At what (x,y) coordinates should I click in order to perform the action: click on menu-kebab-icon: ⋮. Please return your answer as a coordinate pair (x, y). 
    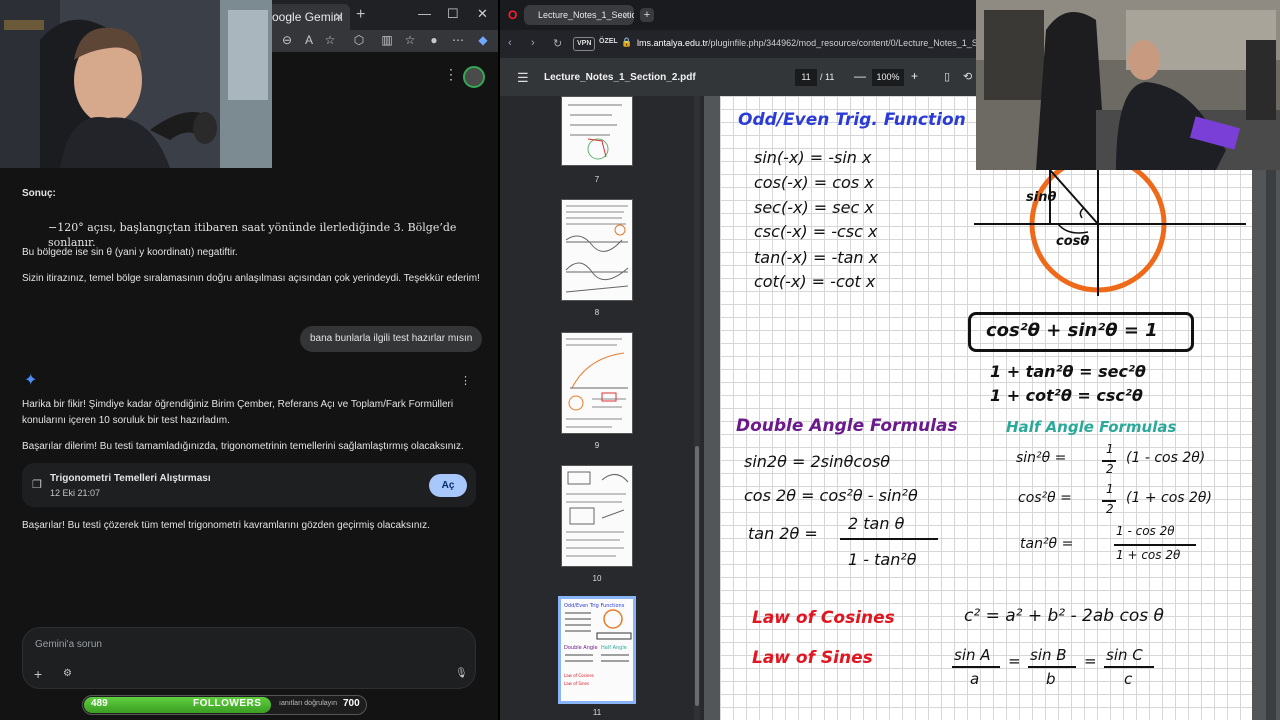
    Looking at the image, I should click on (451, 74).